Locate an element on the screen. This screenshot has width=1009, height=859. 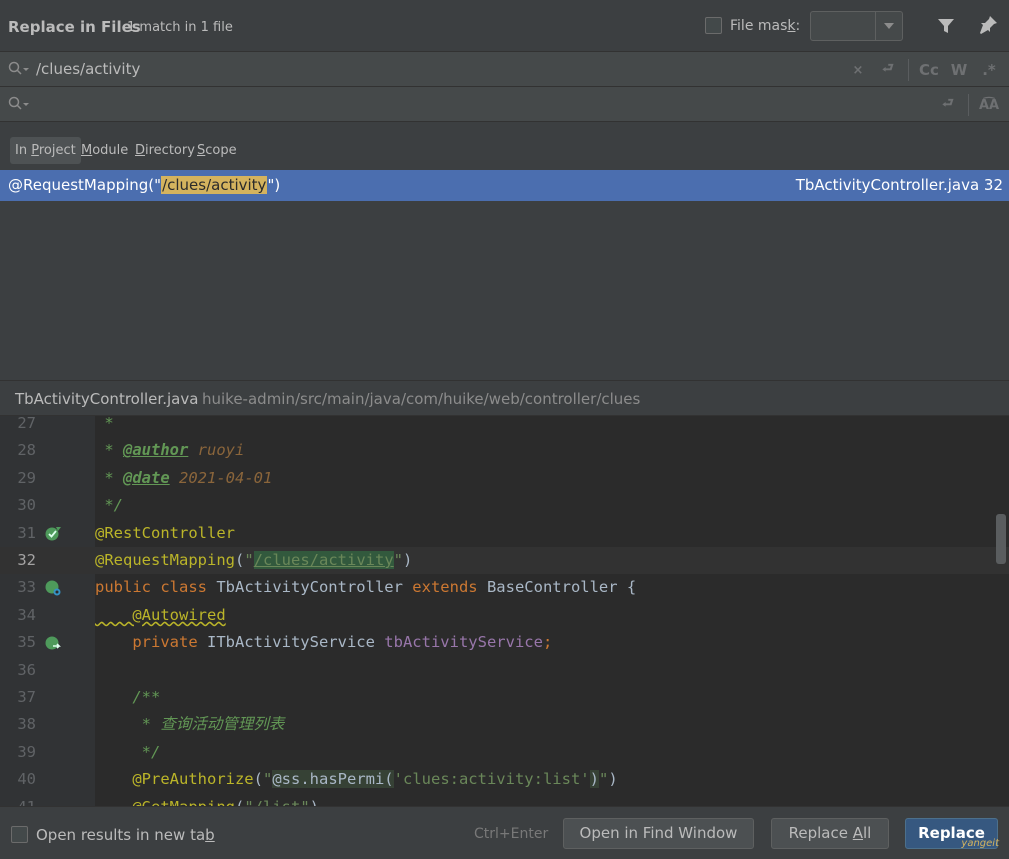
line-number: 27 is located at coordinates (26, 424).